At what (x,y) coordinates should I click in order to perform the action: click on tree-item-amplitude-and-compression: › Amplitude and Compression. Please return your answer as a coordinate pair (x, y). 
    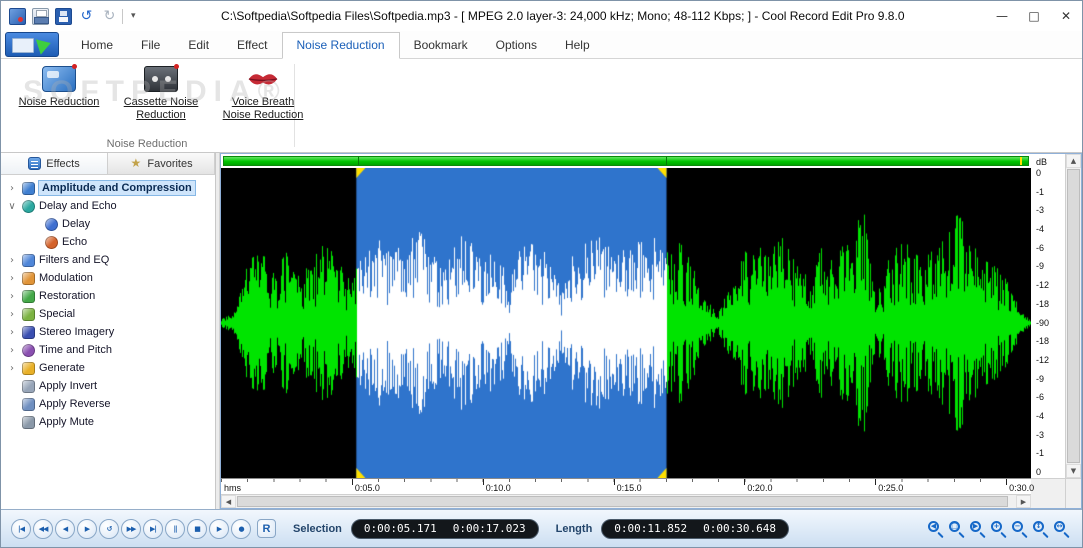
    Looking at the image, I should click on (108, 188).